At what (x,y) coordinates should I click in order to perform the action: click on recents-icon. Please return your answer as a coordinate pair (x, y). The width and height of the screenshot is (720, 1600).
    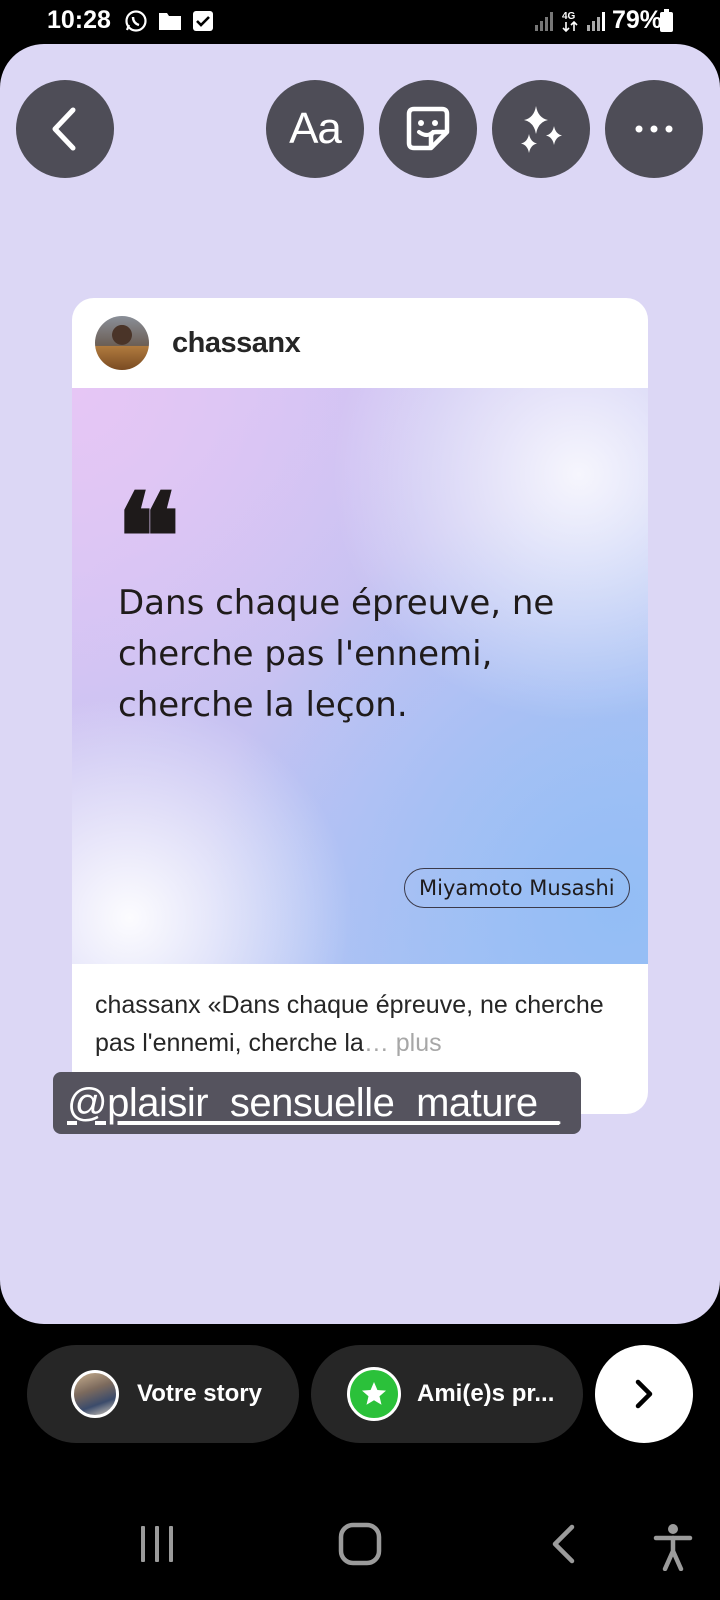
    Looking at the image, I should click on (157, 1544).